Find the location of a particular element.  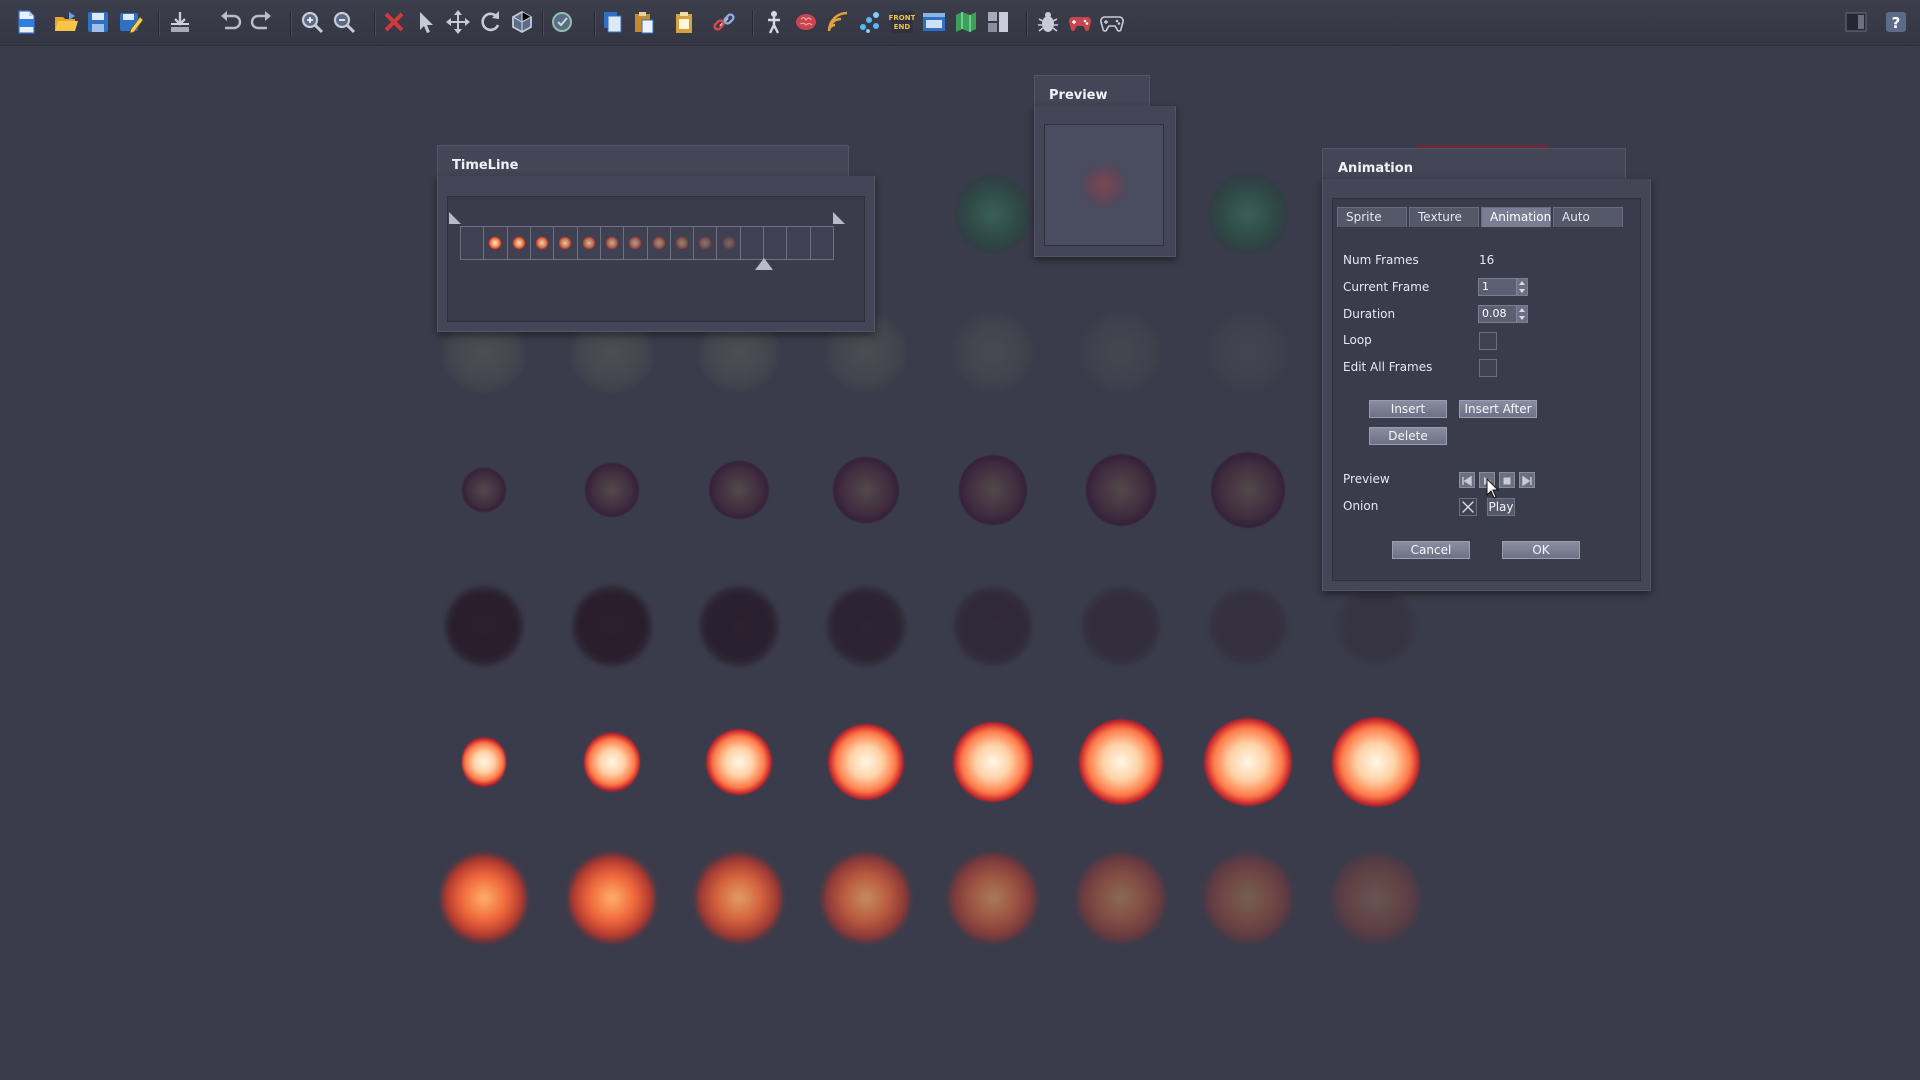

select-arrow-button is located at coordinates (426, 22).